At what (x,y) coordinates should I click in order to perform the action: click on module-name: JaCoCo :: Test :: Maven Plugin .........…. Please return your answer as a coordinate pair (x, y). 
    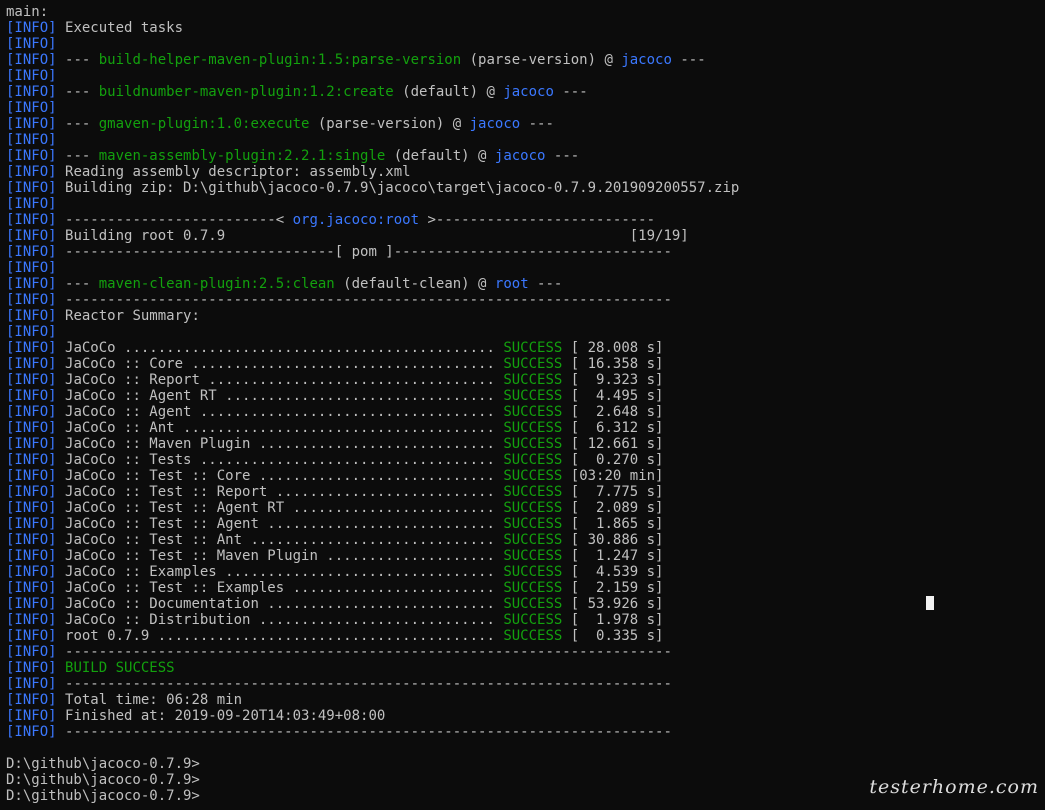
    Looking at the image, I should click on (280, 556).